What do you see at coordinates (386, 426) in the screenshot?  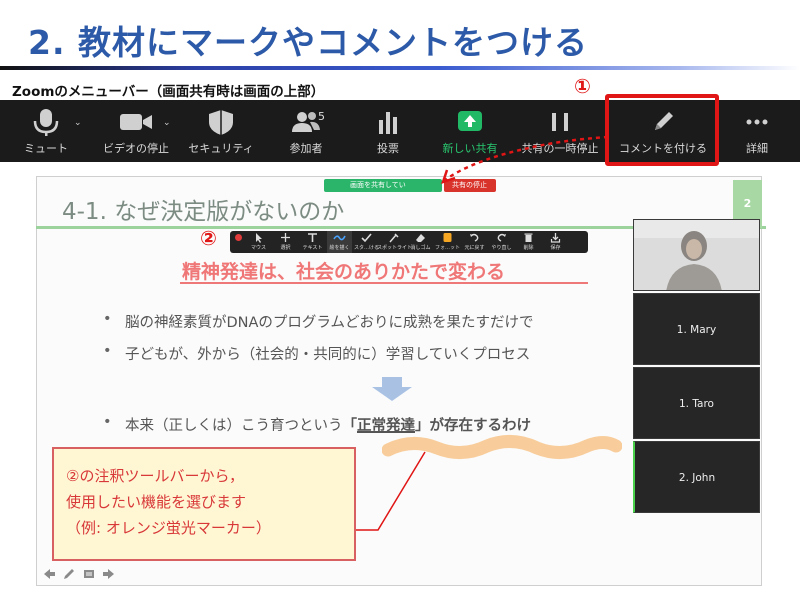 I see `bullet-3-term: 正常発達` at bounding box center [386, 426].